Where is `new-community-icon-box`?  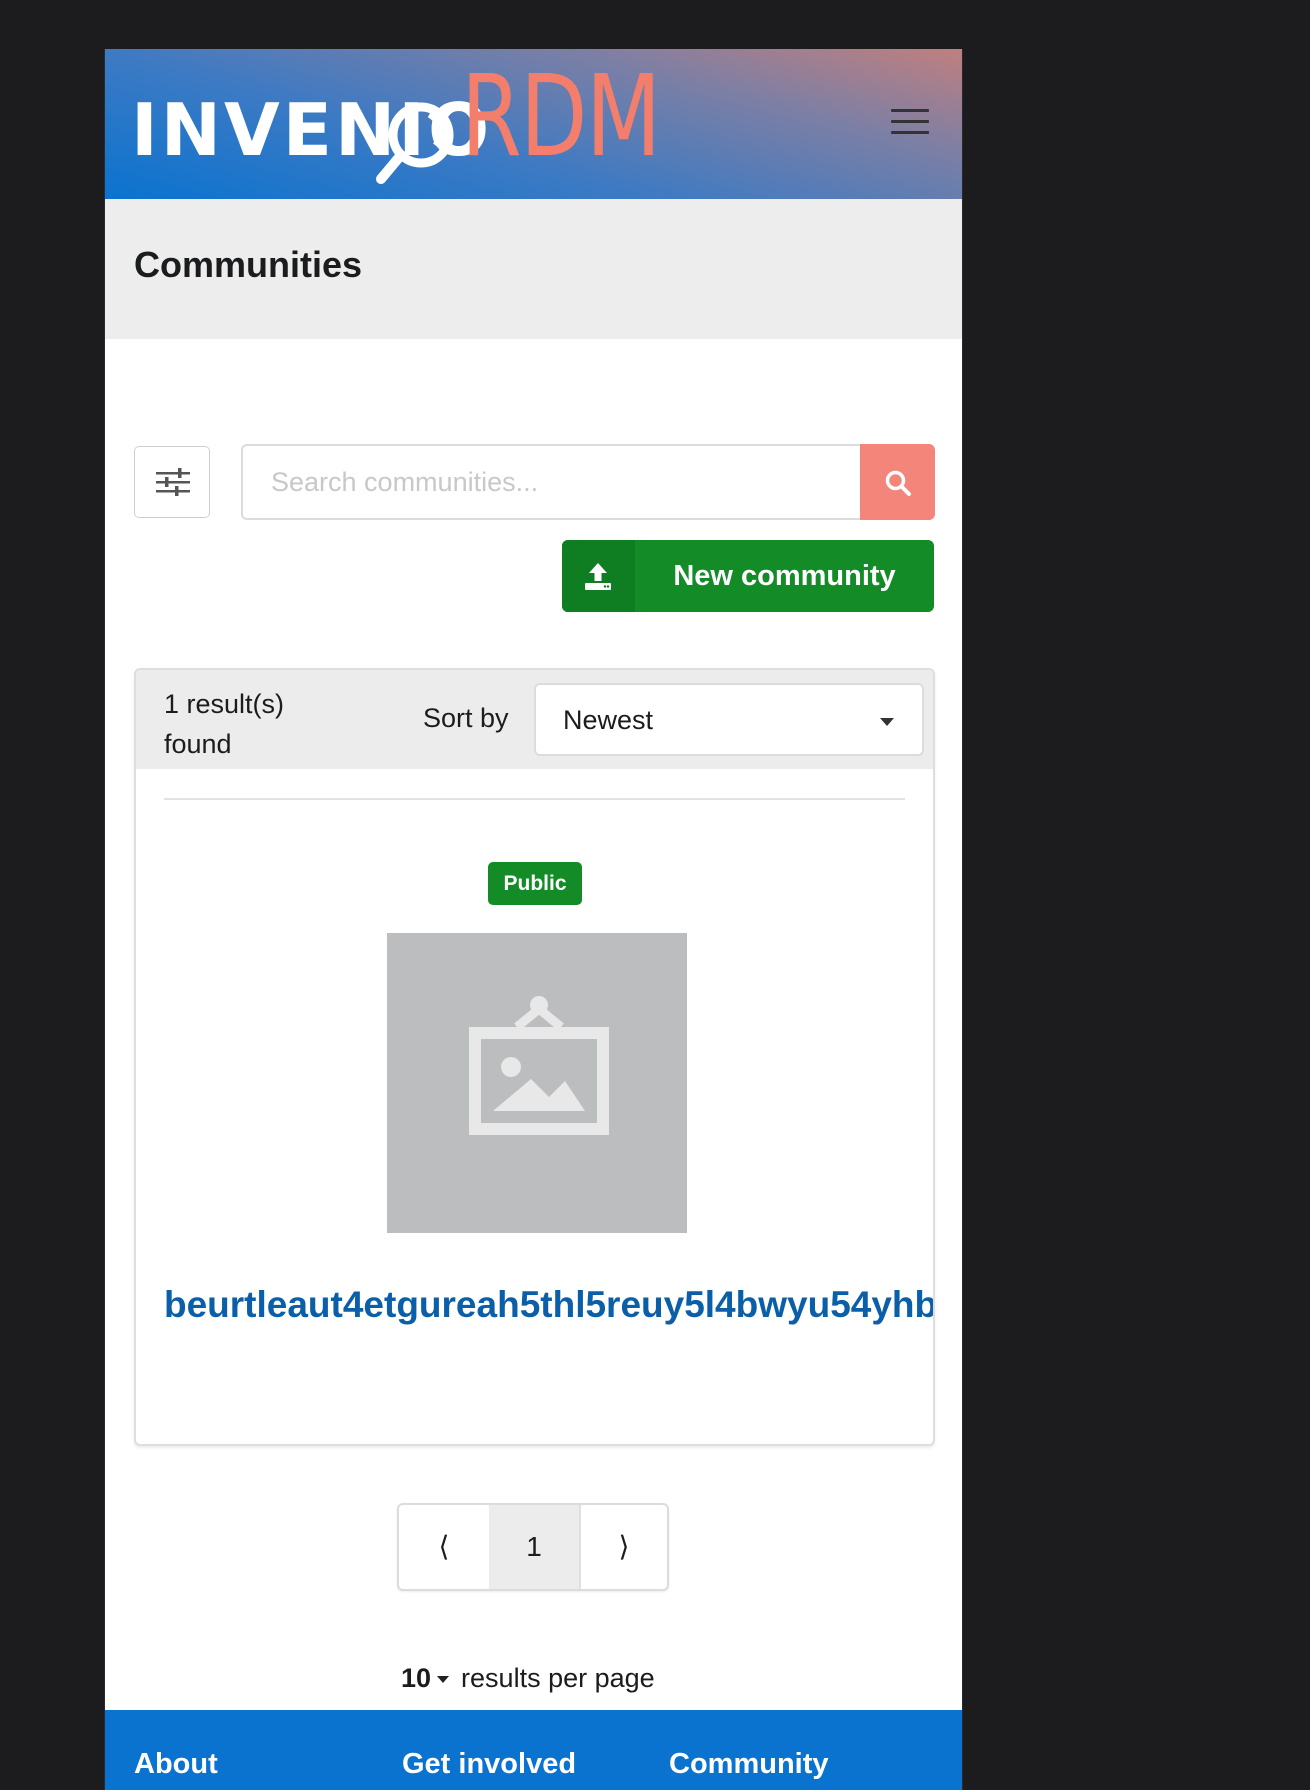
new-community-icon-box is located at coordinates (598, 576).